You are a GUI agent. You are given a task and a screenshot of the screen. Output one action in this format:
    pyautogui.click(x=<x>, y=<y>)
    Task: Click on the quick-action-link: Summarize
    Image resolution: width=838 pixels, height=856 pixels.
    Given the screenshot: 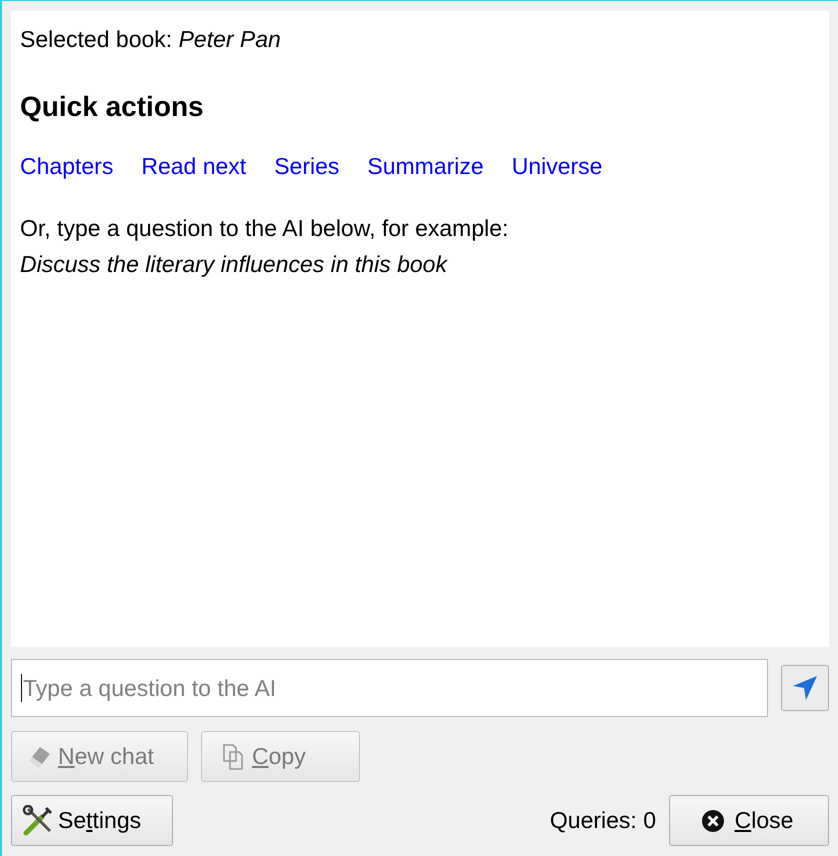 What is the action you would take?
    pyautogui.click(x=425, y=166)
    